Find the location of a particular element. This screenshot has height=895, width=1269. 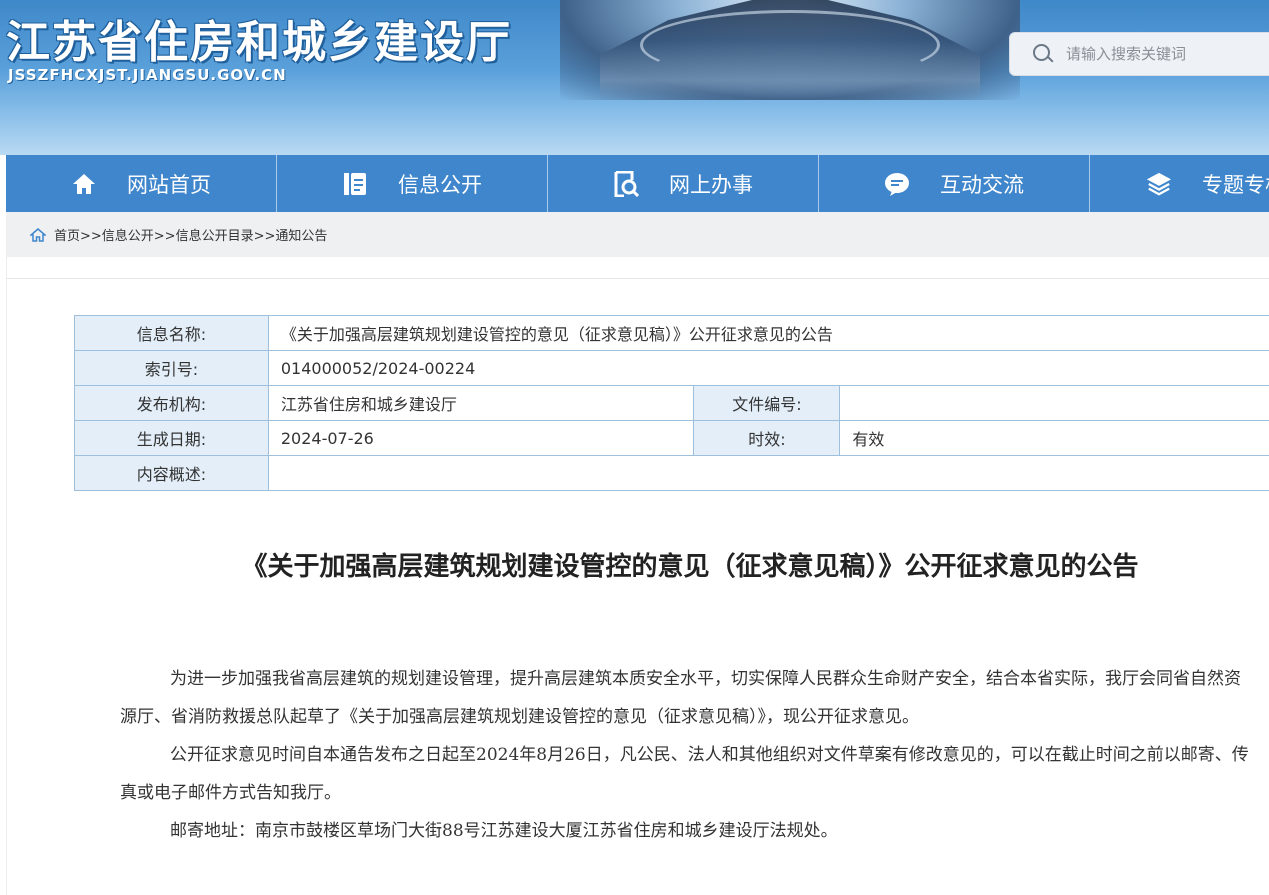

search-document-icon is located at coordinates (626, 183).